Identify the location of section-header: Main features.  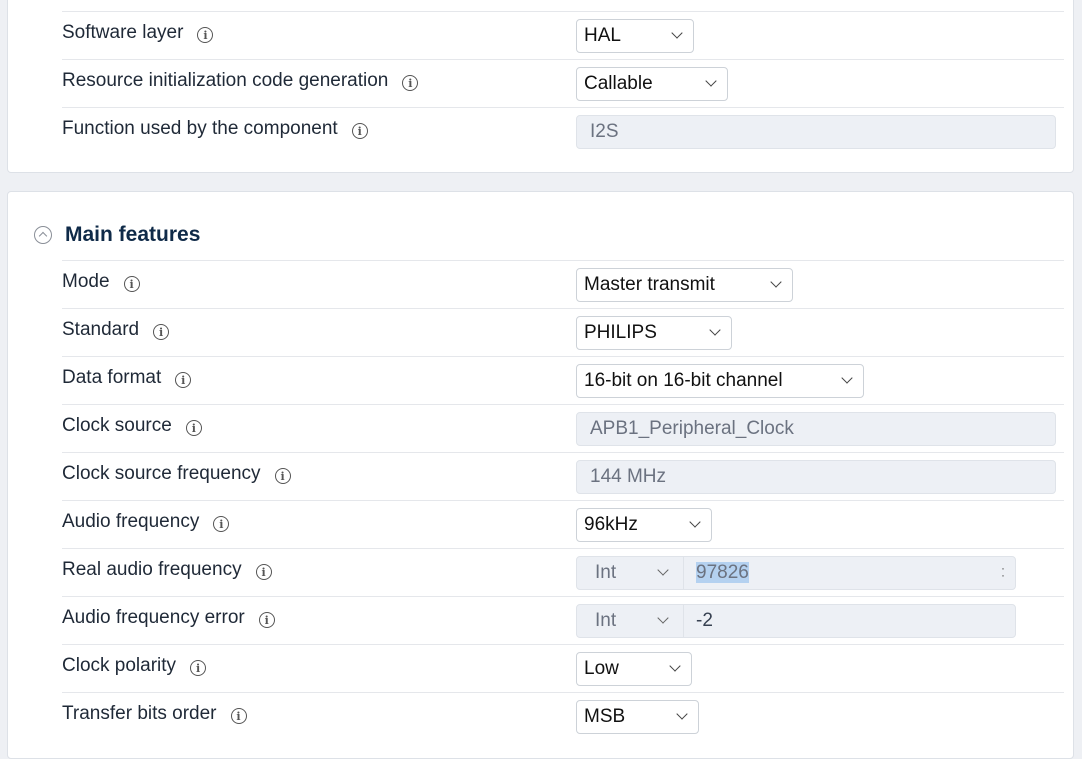
(117, 235).